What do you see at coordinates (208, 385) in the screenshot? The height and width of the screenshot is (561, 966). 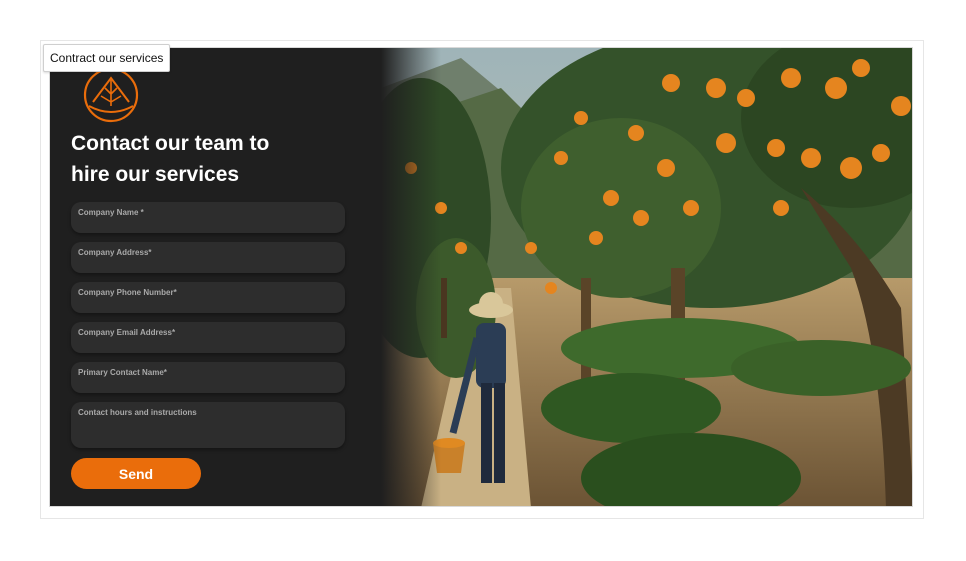 I see `primary-contact-input` at bounding box center [208, 385].